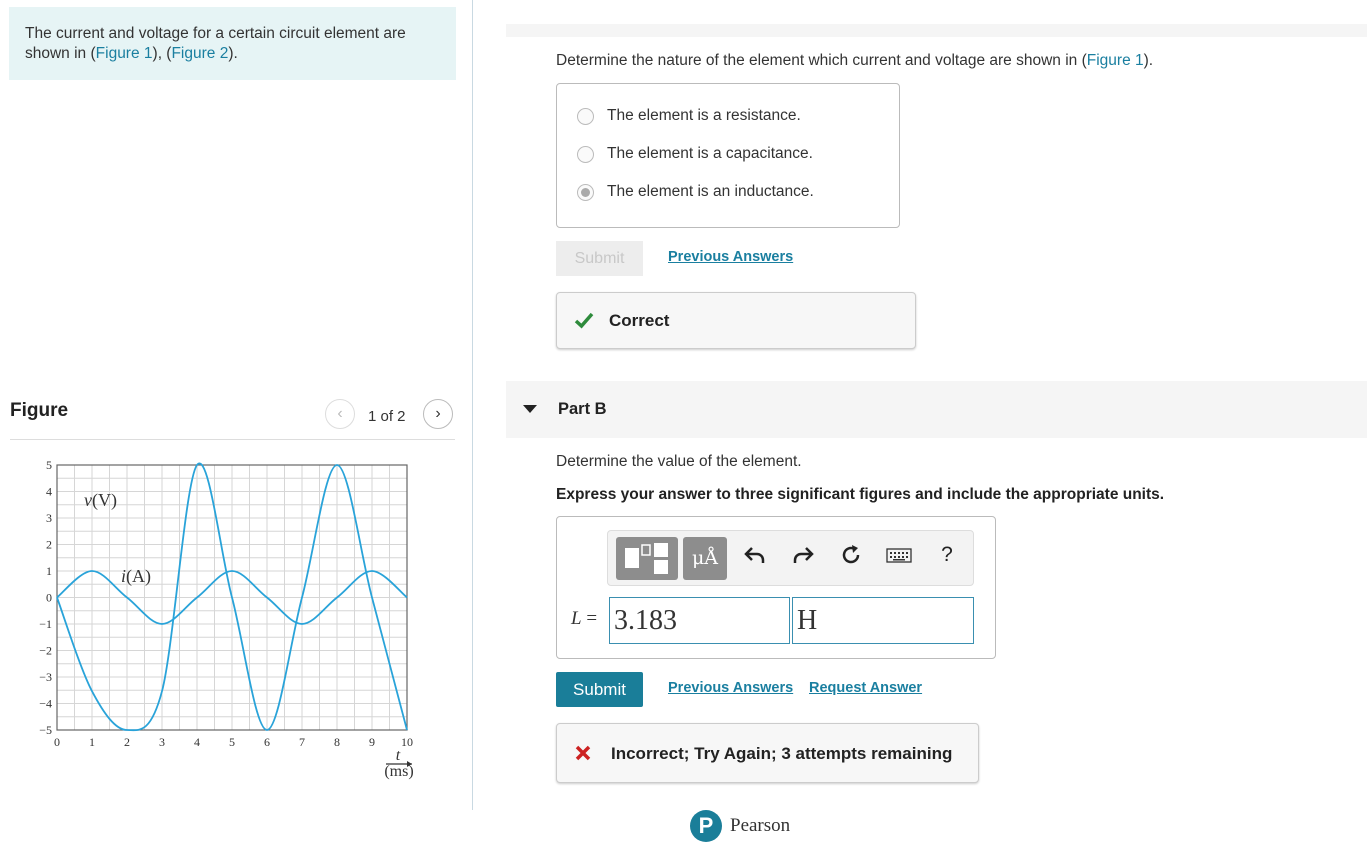  I want to click on x-tick-label: 8, so click(337, 742).